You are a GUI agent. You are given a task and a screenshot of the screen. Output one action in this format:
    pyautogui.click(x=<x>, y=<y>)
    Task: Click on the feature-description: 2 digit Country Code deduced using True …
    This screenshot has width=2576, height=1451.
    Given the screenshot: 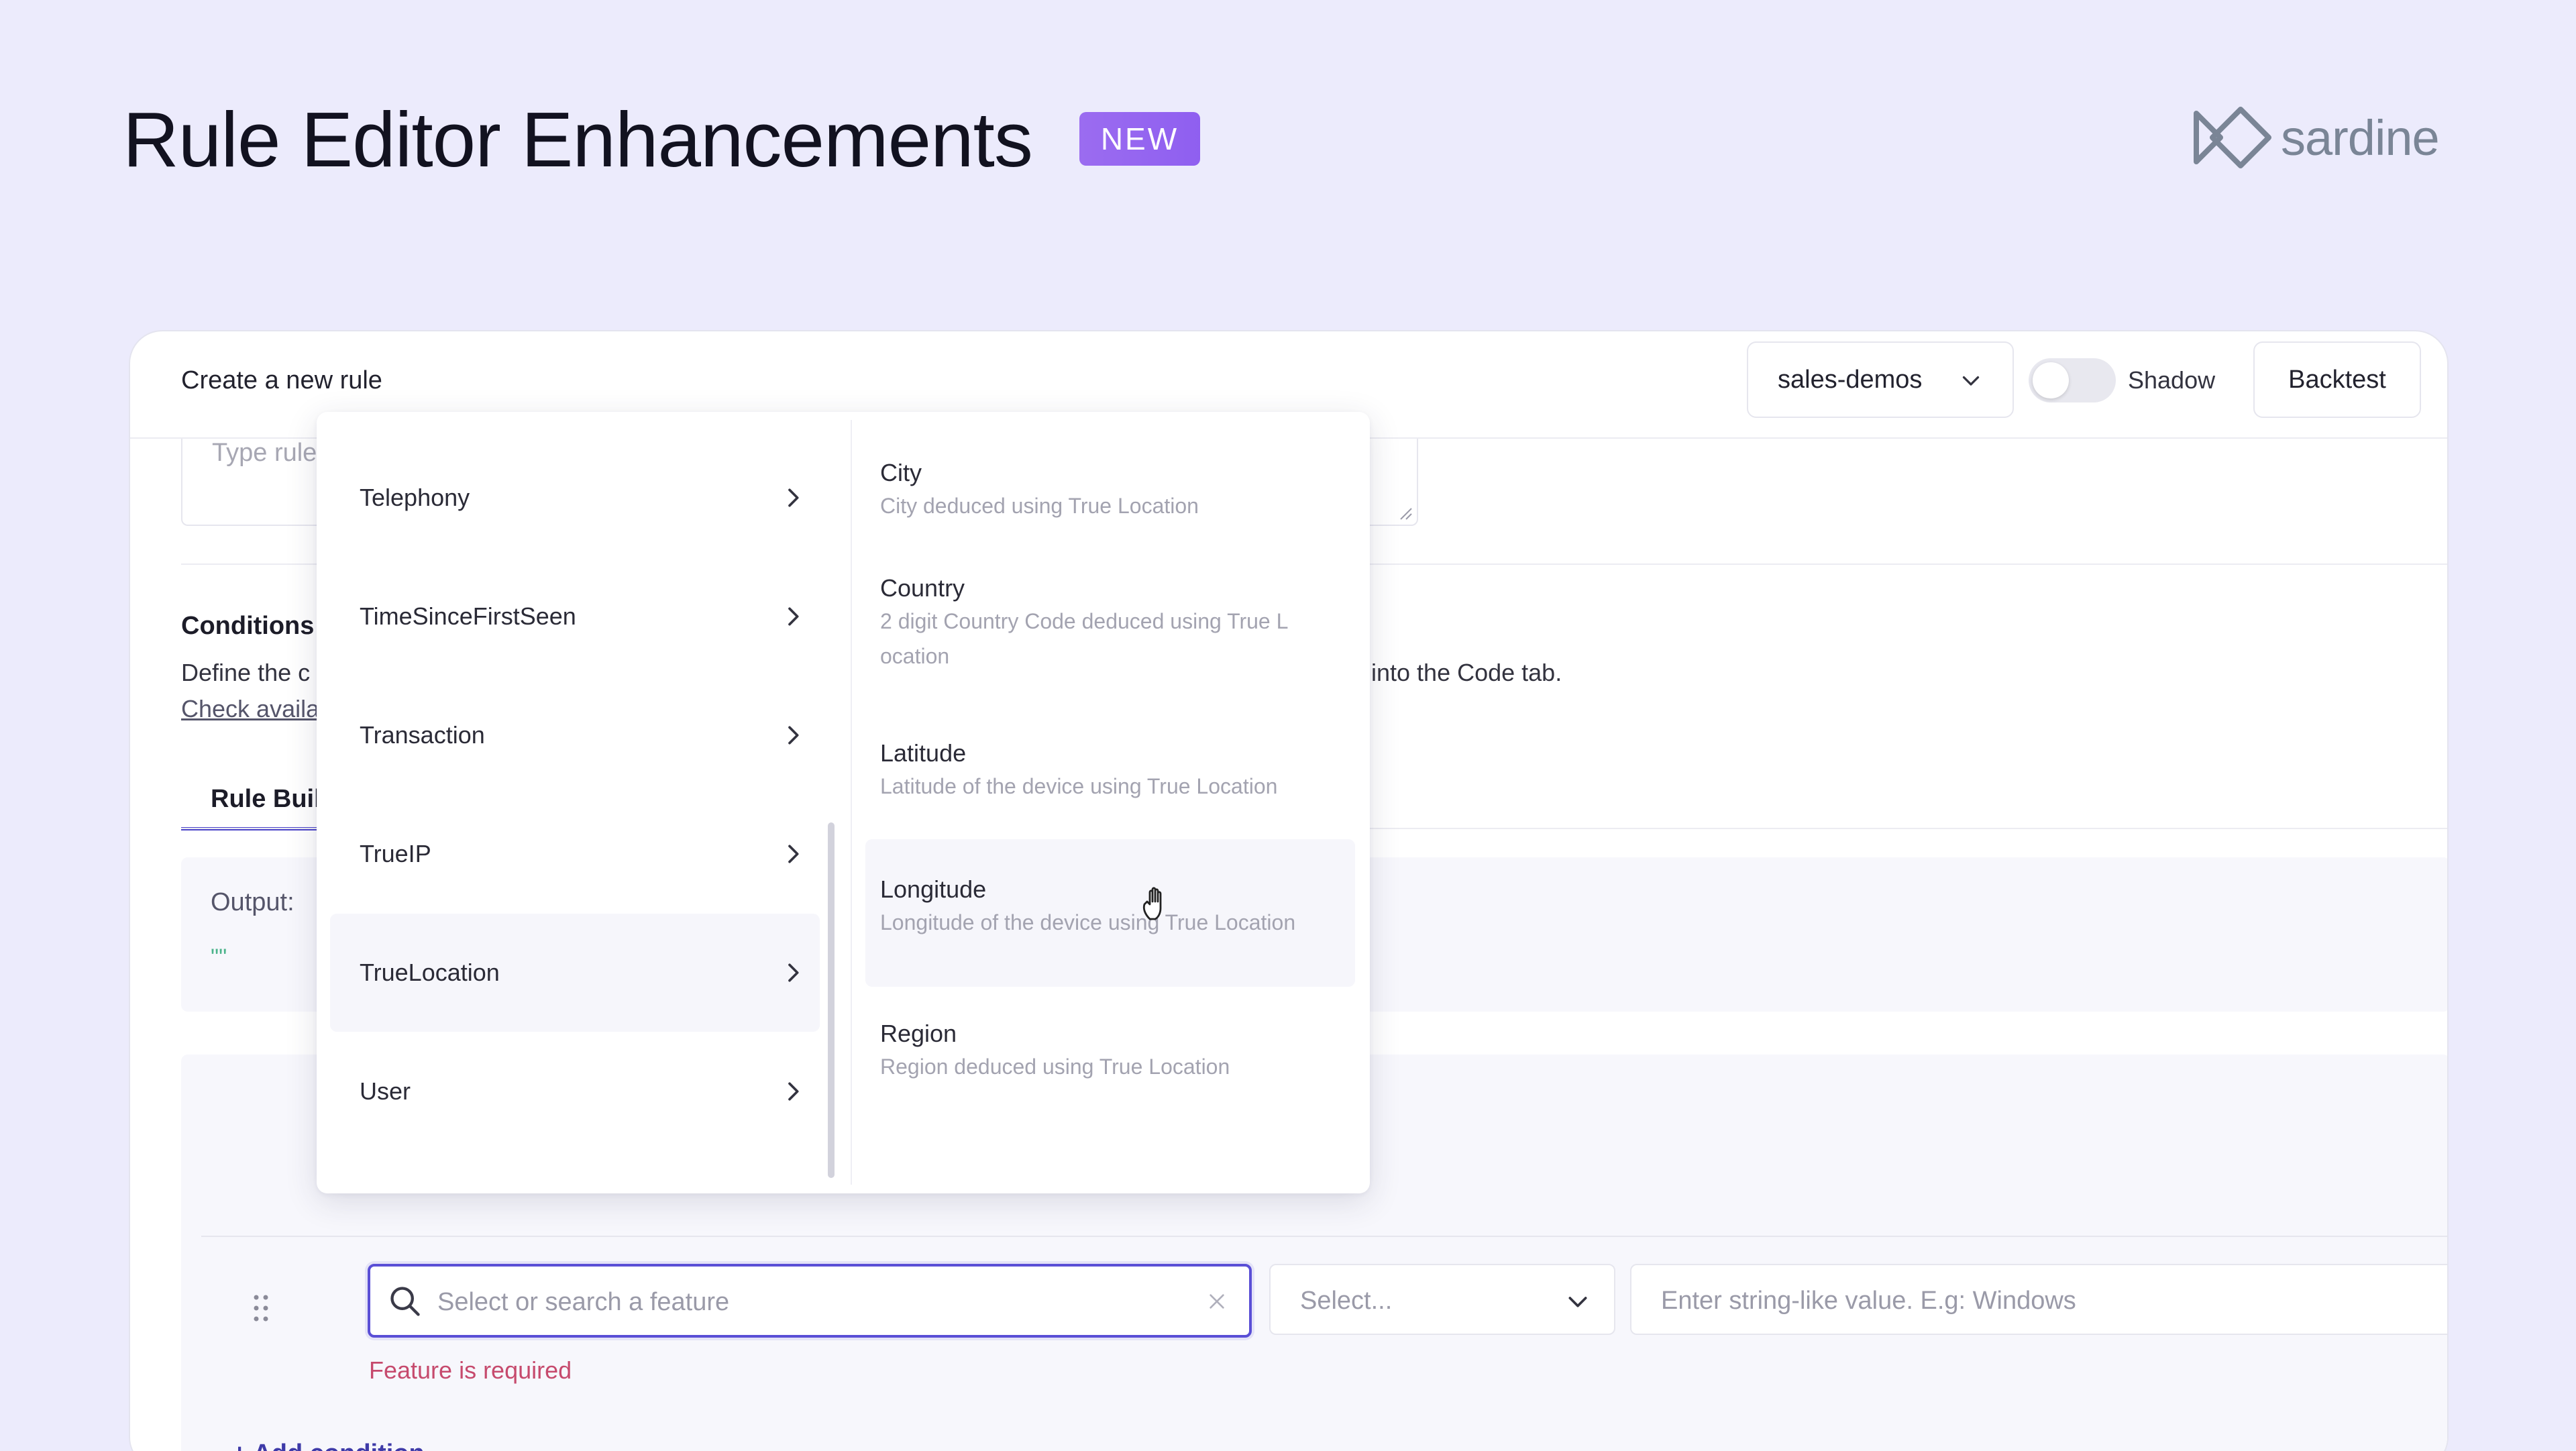 What is the action you would take?
    pyautogui.click(x=1084, y=621)
    